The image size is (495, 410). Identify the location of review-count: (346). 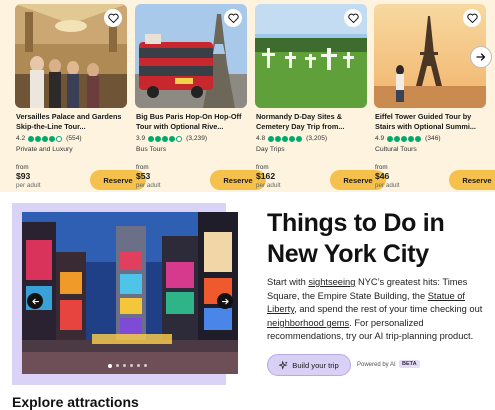
(433, 138).